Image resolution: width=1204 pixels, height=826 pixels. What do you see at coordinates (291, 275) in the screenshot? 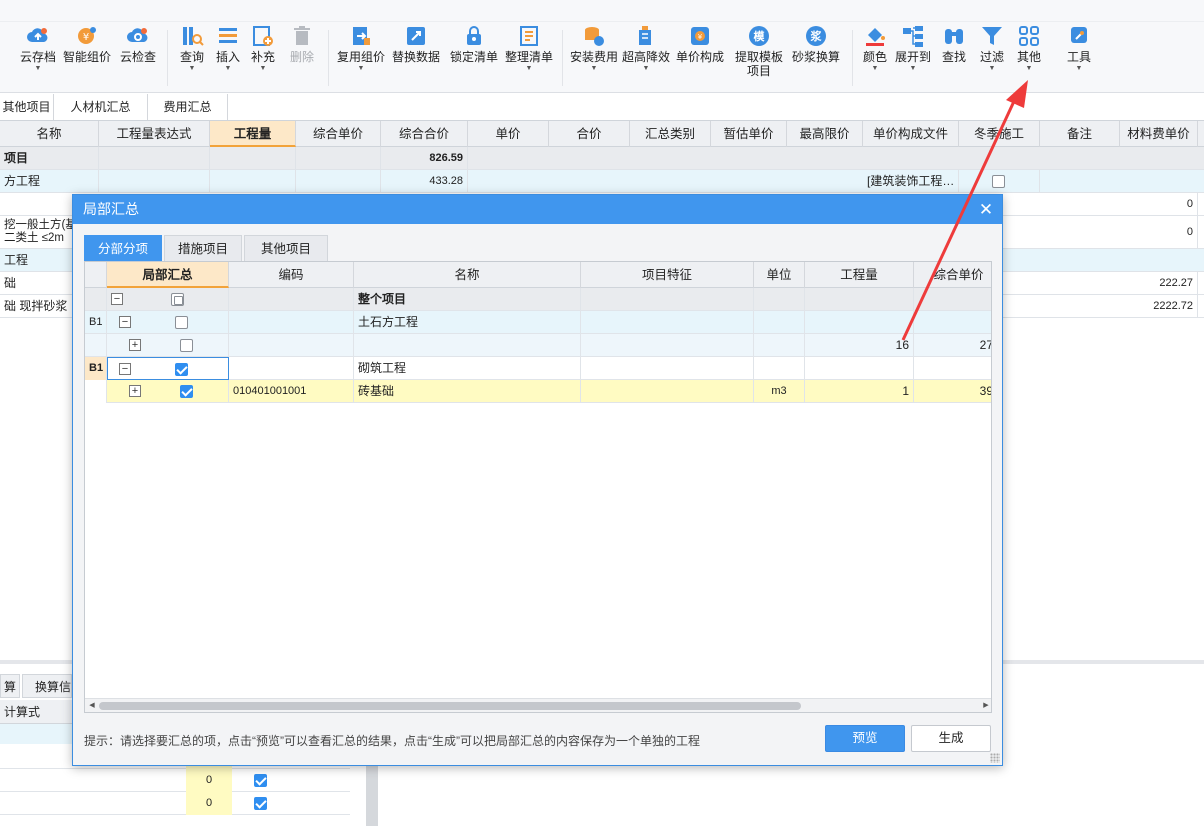
I see `col-header-code: 编码` at bounding box center [291, 275].